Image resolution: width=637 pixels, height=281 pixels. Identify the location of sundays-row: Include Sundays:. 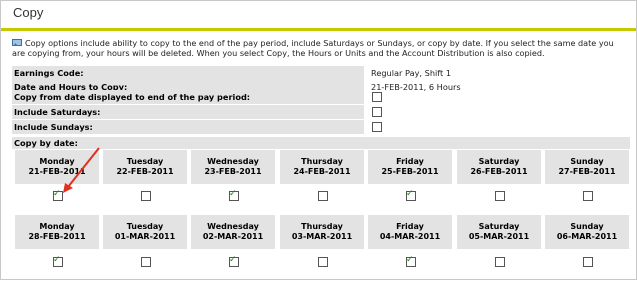
(317, 127).